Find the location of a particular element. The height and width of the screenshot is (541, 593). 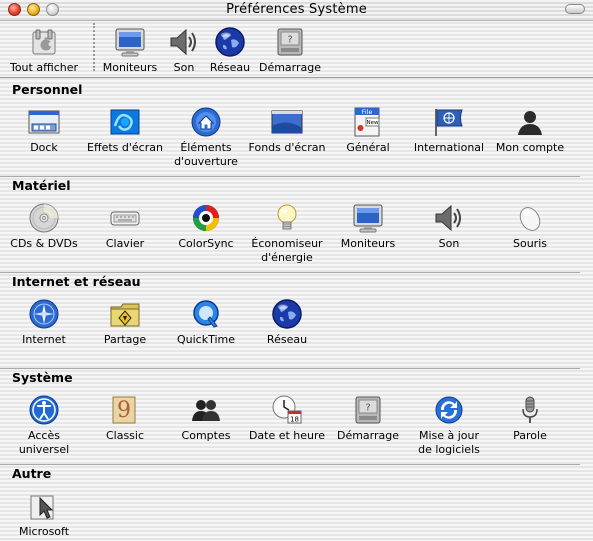

microsoft-mouse-icon is located at coordinates (44, 506).